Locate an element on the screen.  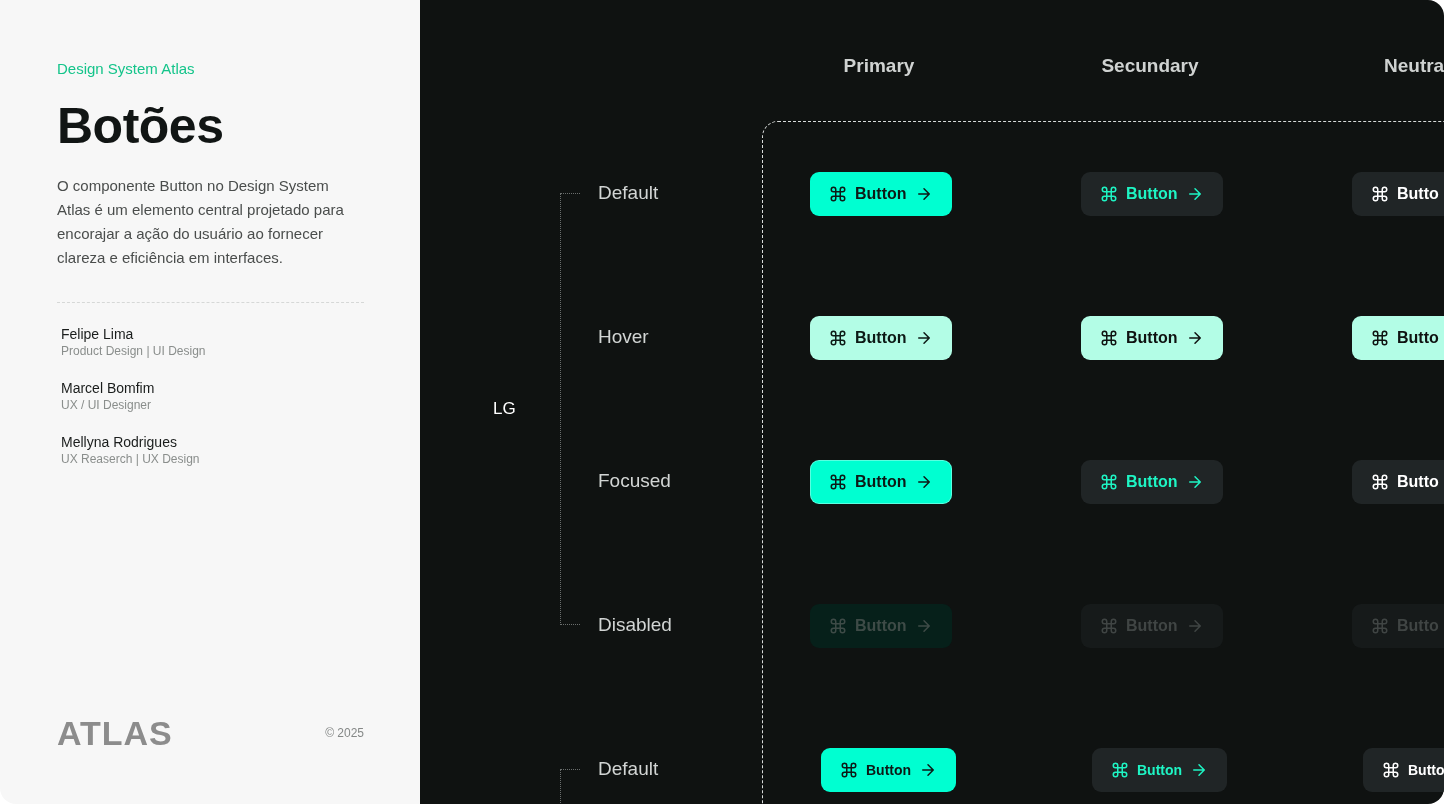
state-label: Disabled is located at coordinates (635, 624).